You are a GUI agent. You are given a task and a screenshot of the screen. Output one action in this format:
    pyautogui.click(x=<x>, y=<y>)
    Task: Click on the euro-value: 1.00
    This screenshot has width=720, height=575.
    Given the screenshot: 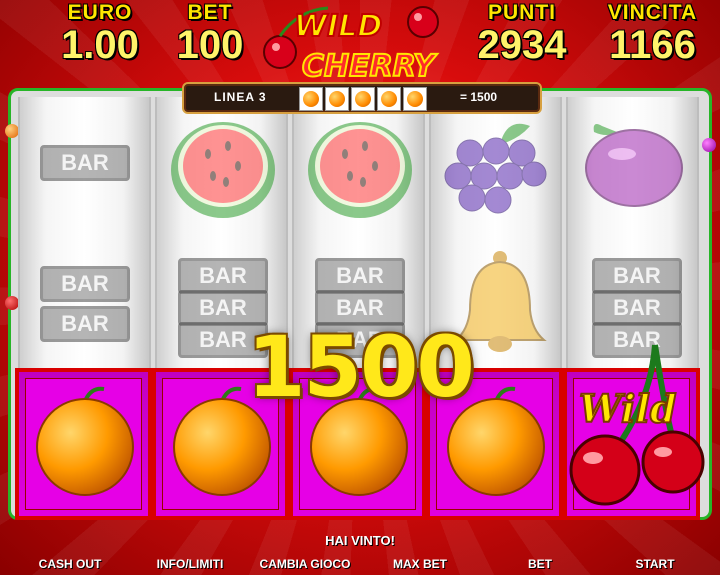 What is the action you would take?
    pyautogui.click(x=100, y=45)
    